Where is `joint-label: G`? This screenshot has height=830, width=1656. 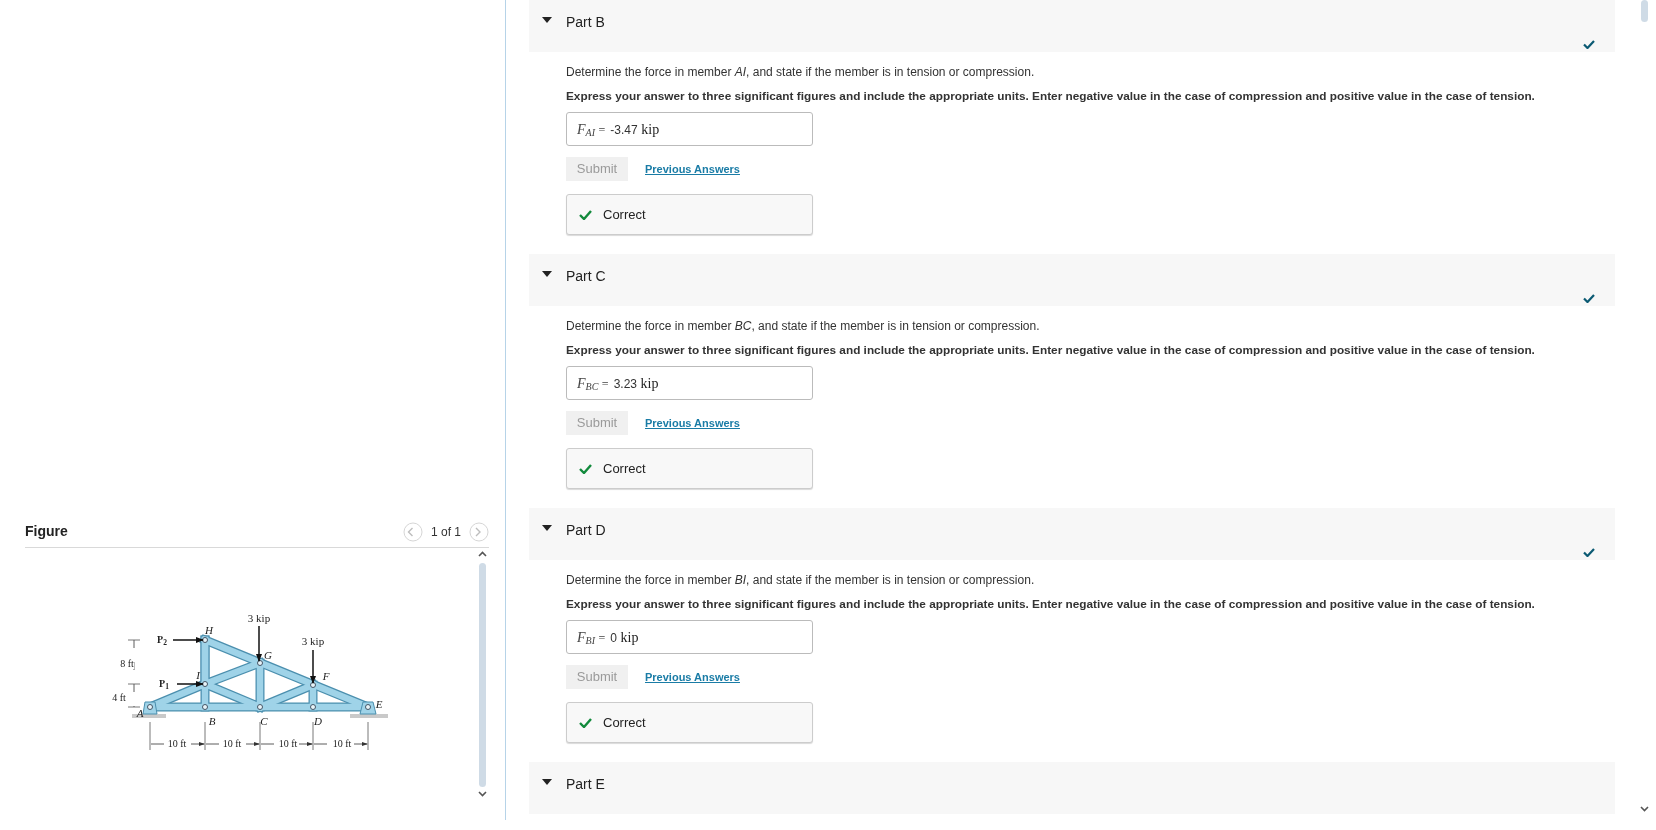 joint-label: G is located at coordinates (268, 655).